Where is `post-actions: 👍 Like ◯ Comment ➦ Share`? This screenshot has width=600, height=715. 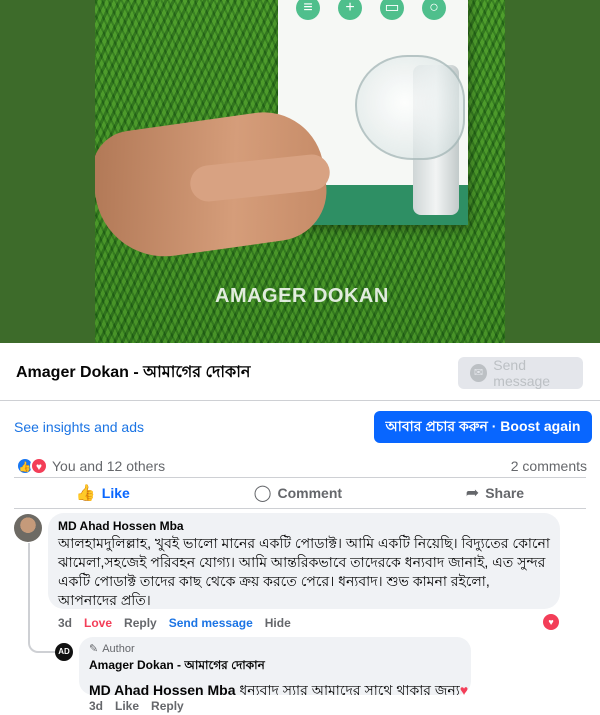 post-actions: 👍 Like ◯ Comment ➦ Share is located at coordinates (300, 493).